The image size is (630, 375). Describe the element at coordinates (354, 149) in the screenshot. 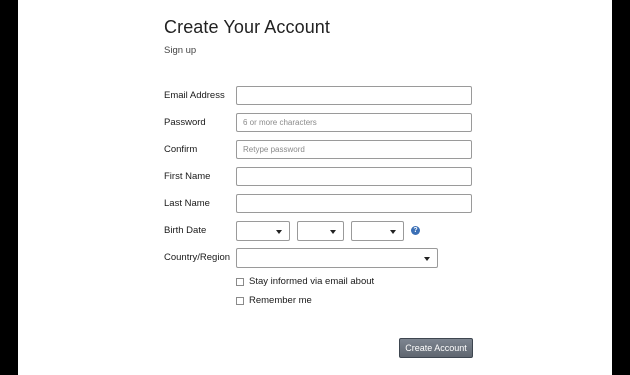

I see `confirm-password-field` at that location.